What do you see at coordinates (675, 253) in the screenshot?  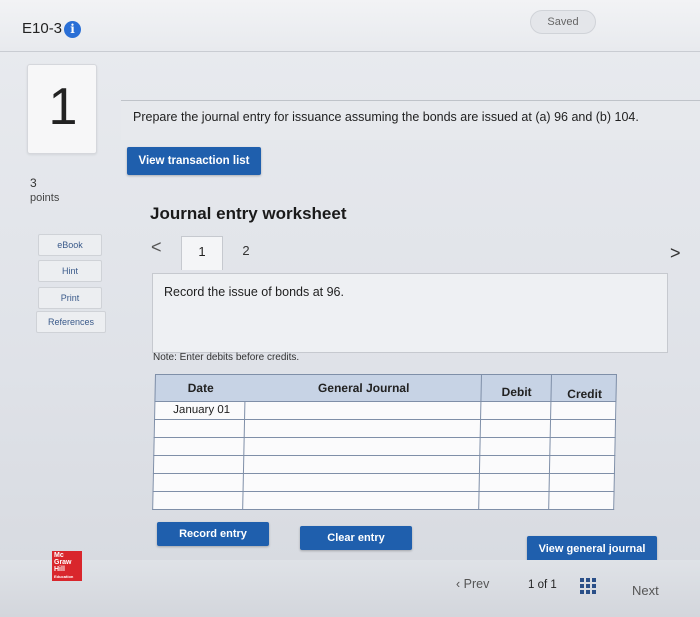 I see `chevron-right-icon: >` at bounding box center [675, 253].